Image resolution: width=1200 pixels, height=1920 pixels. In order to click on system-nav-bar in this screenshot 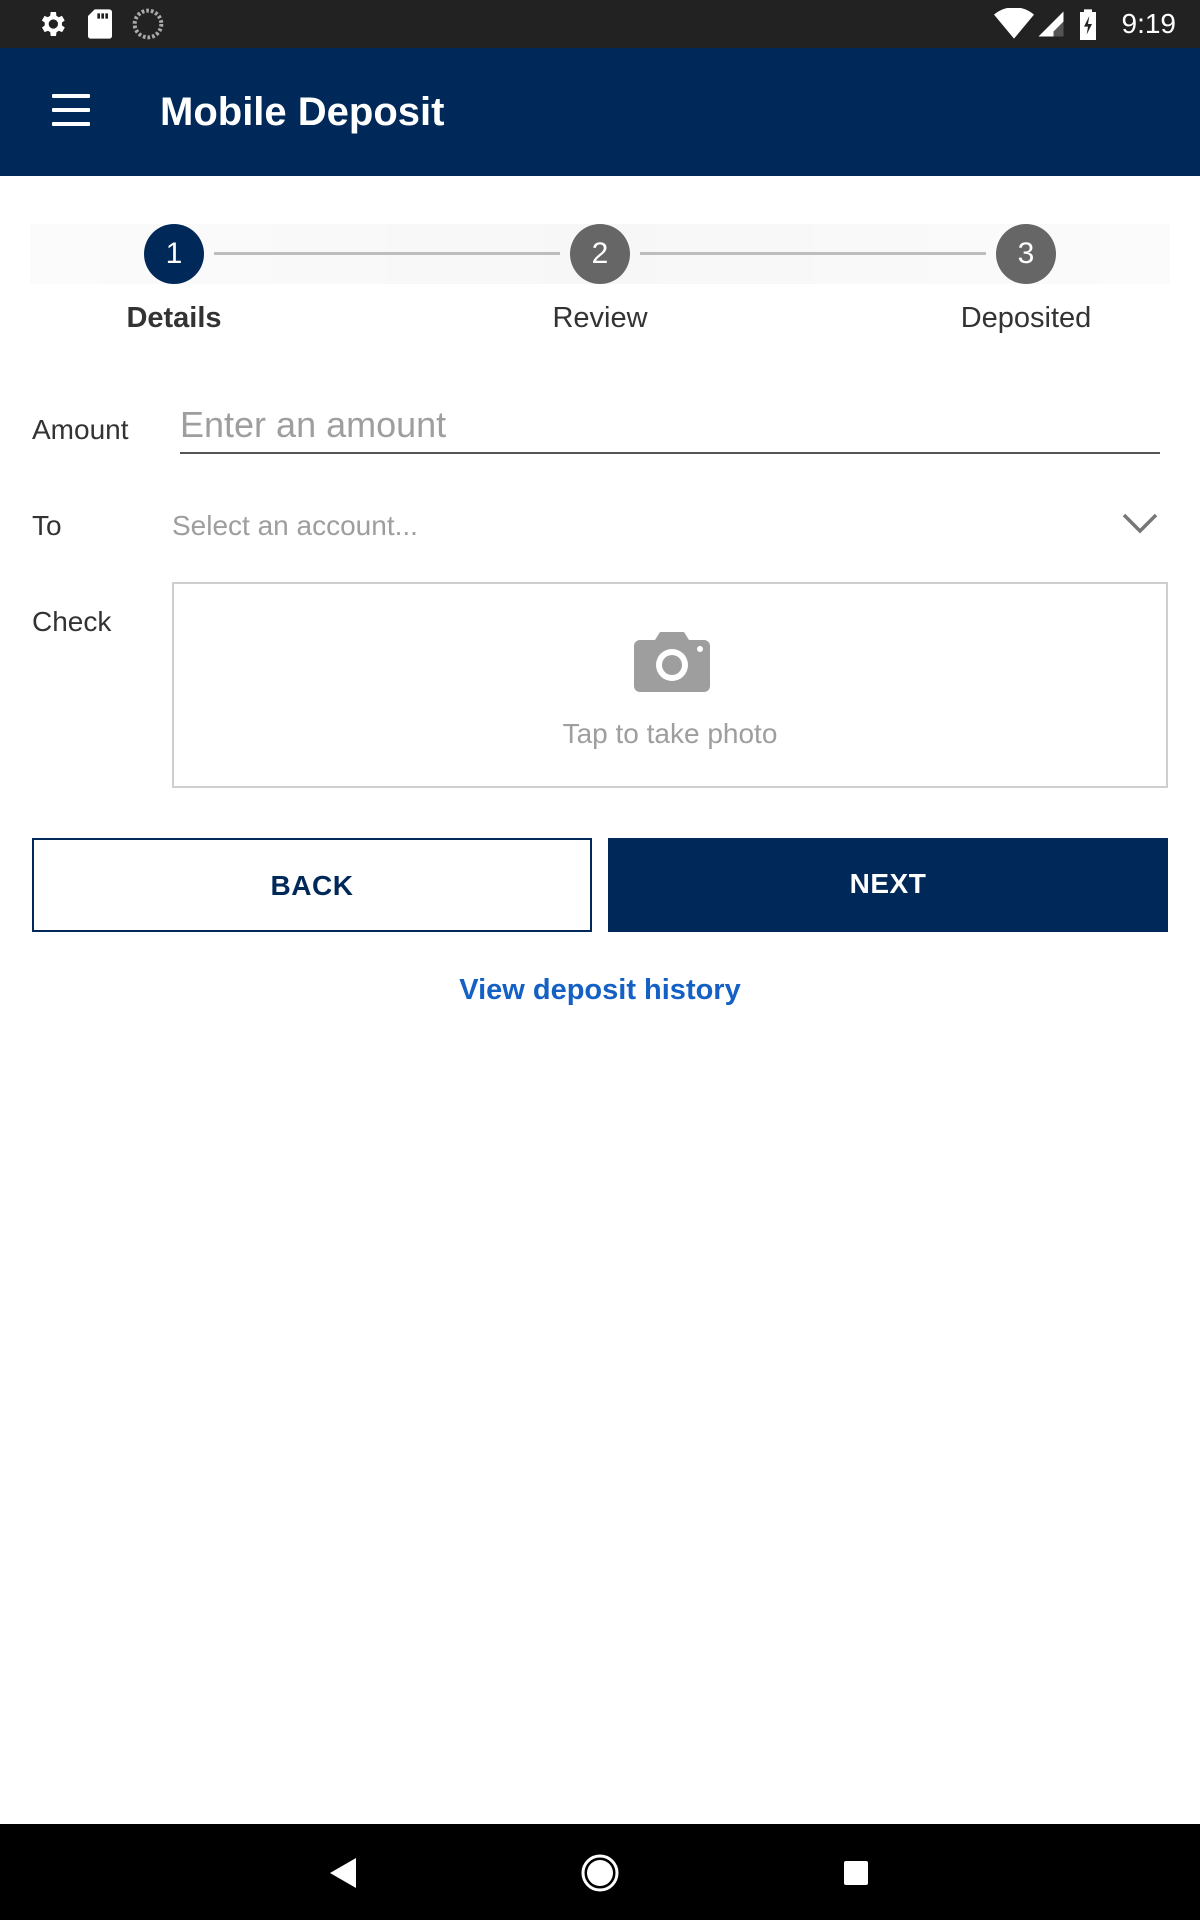, I will do `click(600, 1872)`.